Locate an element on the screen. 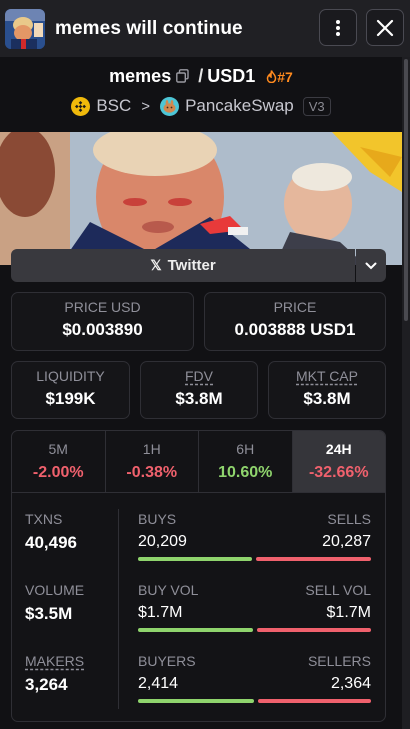 The height and width of the screenshot is (729, 410). header-bar: memes will continue is located at coordinates (205, 28).